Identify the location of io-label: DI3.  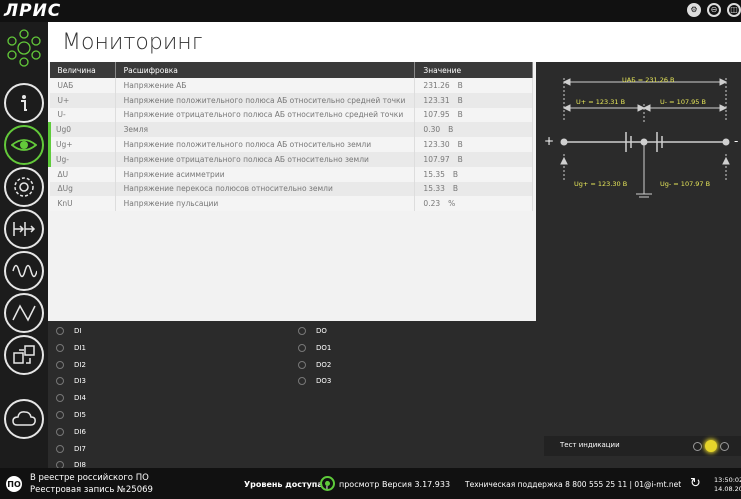
(80, 381).